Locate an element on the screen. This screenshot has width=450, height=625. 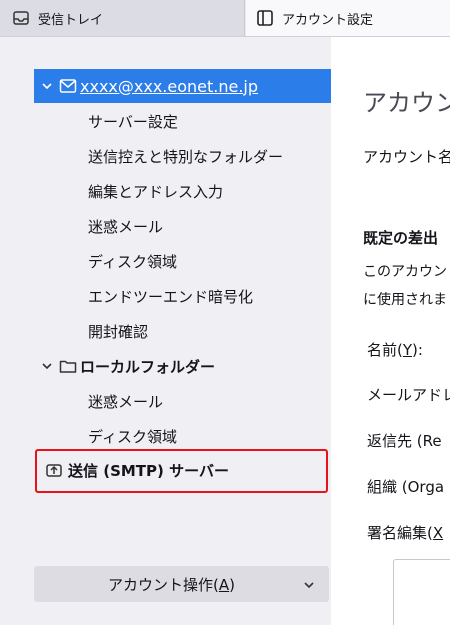
tab-bar: 受信トレイ アカウント設定 is located at coordinates (225, 18).